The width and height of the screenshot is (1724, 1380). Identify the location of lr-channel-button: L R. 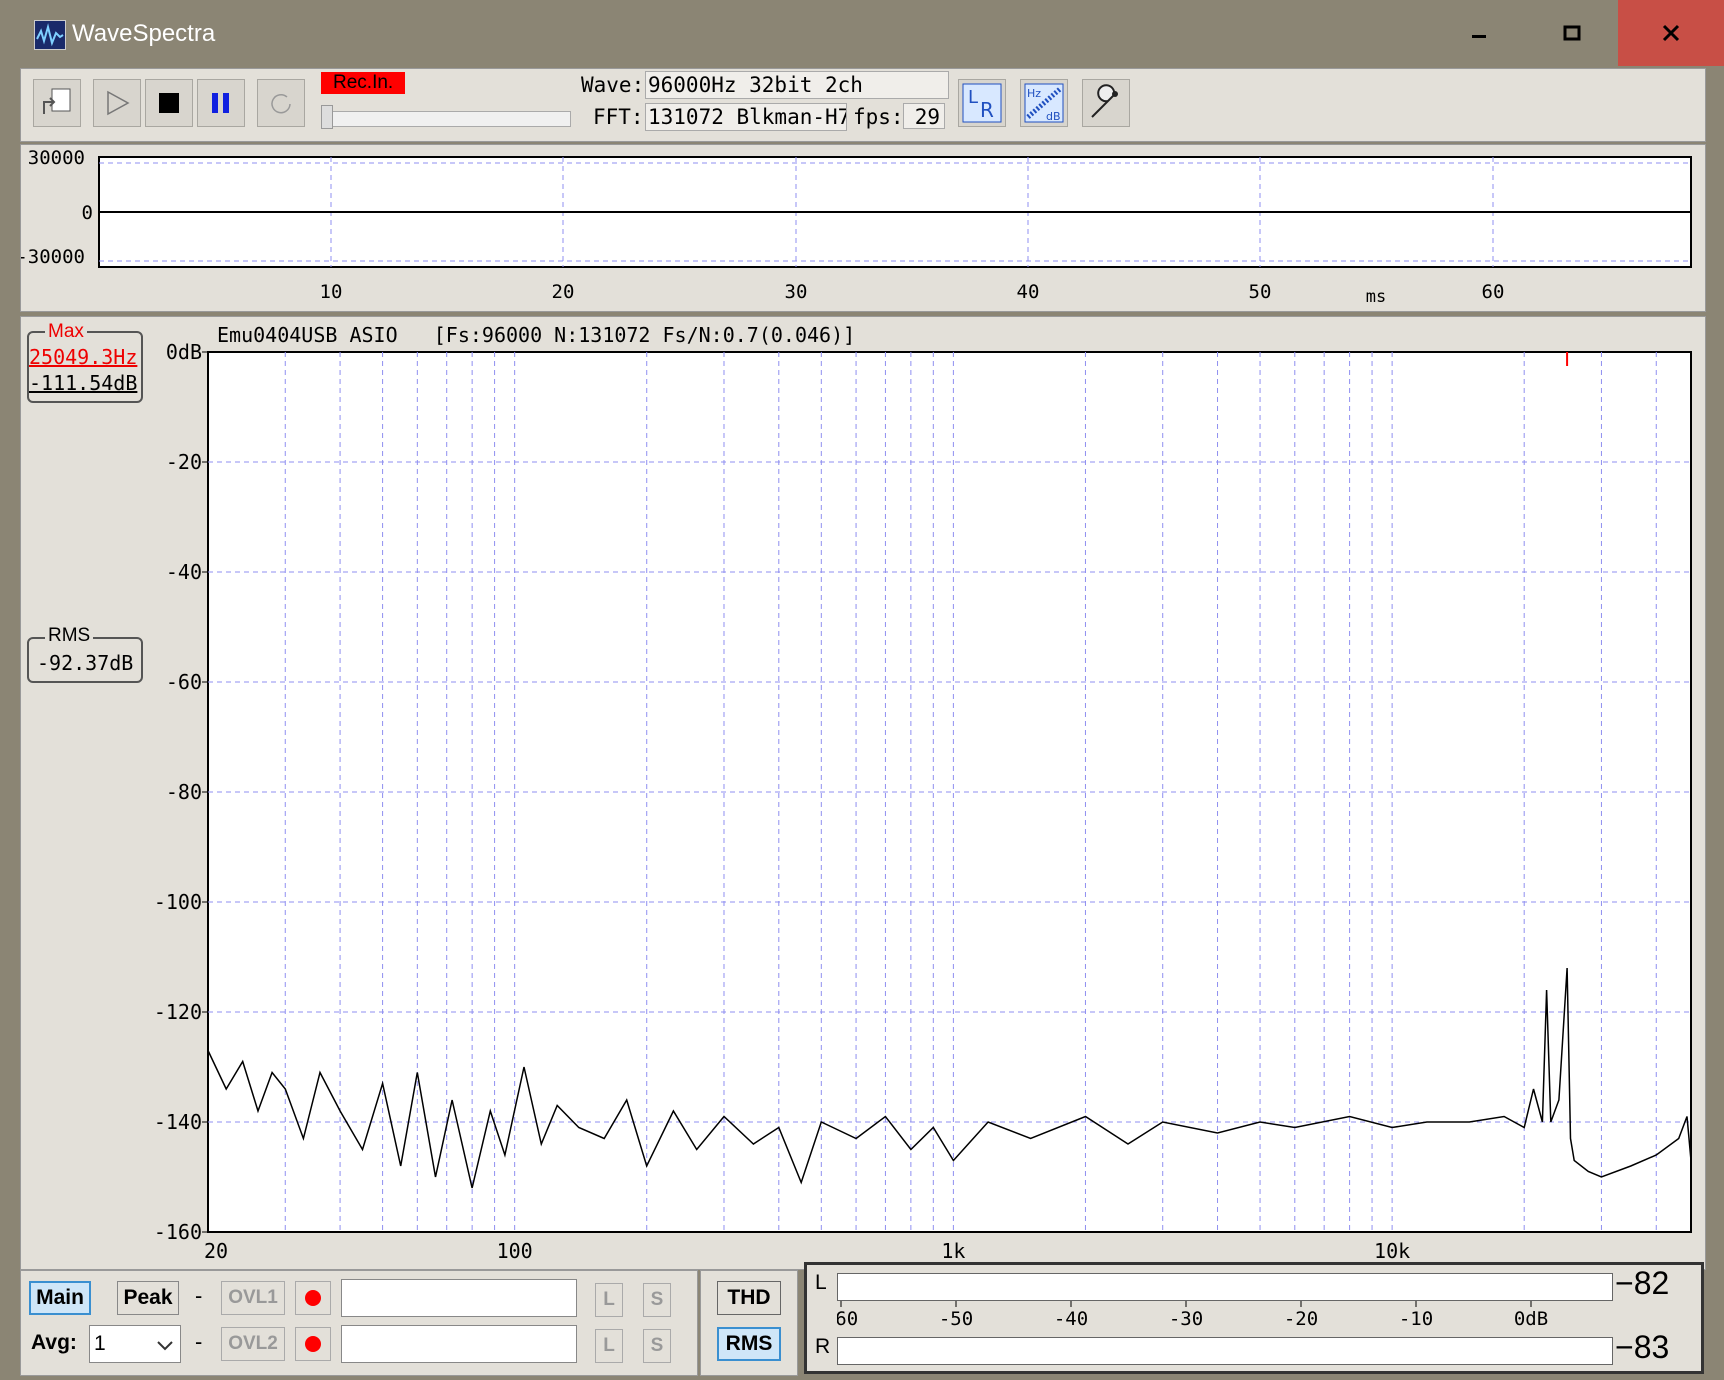
(982, 103).